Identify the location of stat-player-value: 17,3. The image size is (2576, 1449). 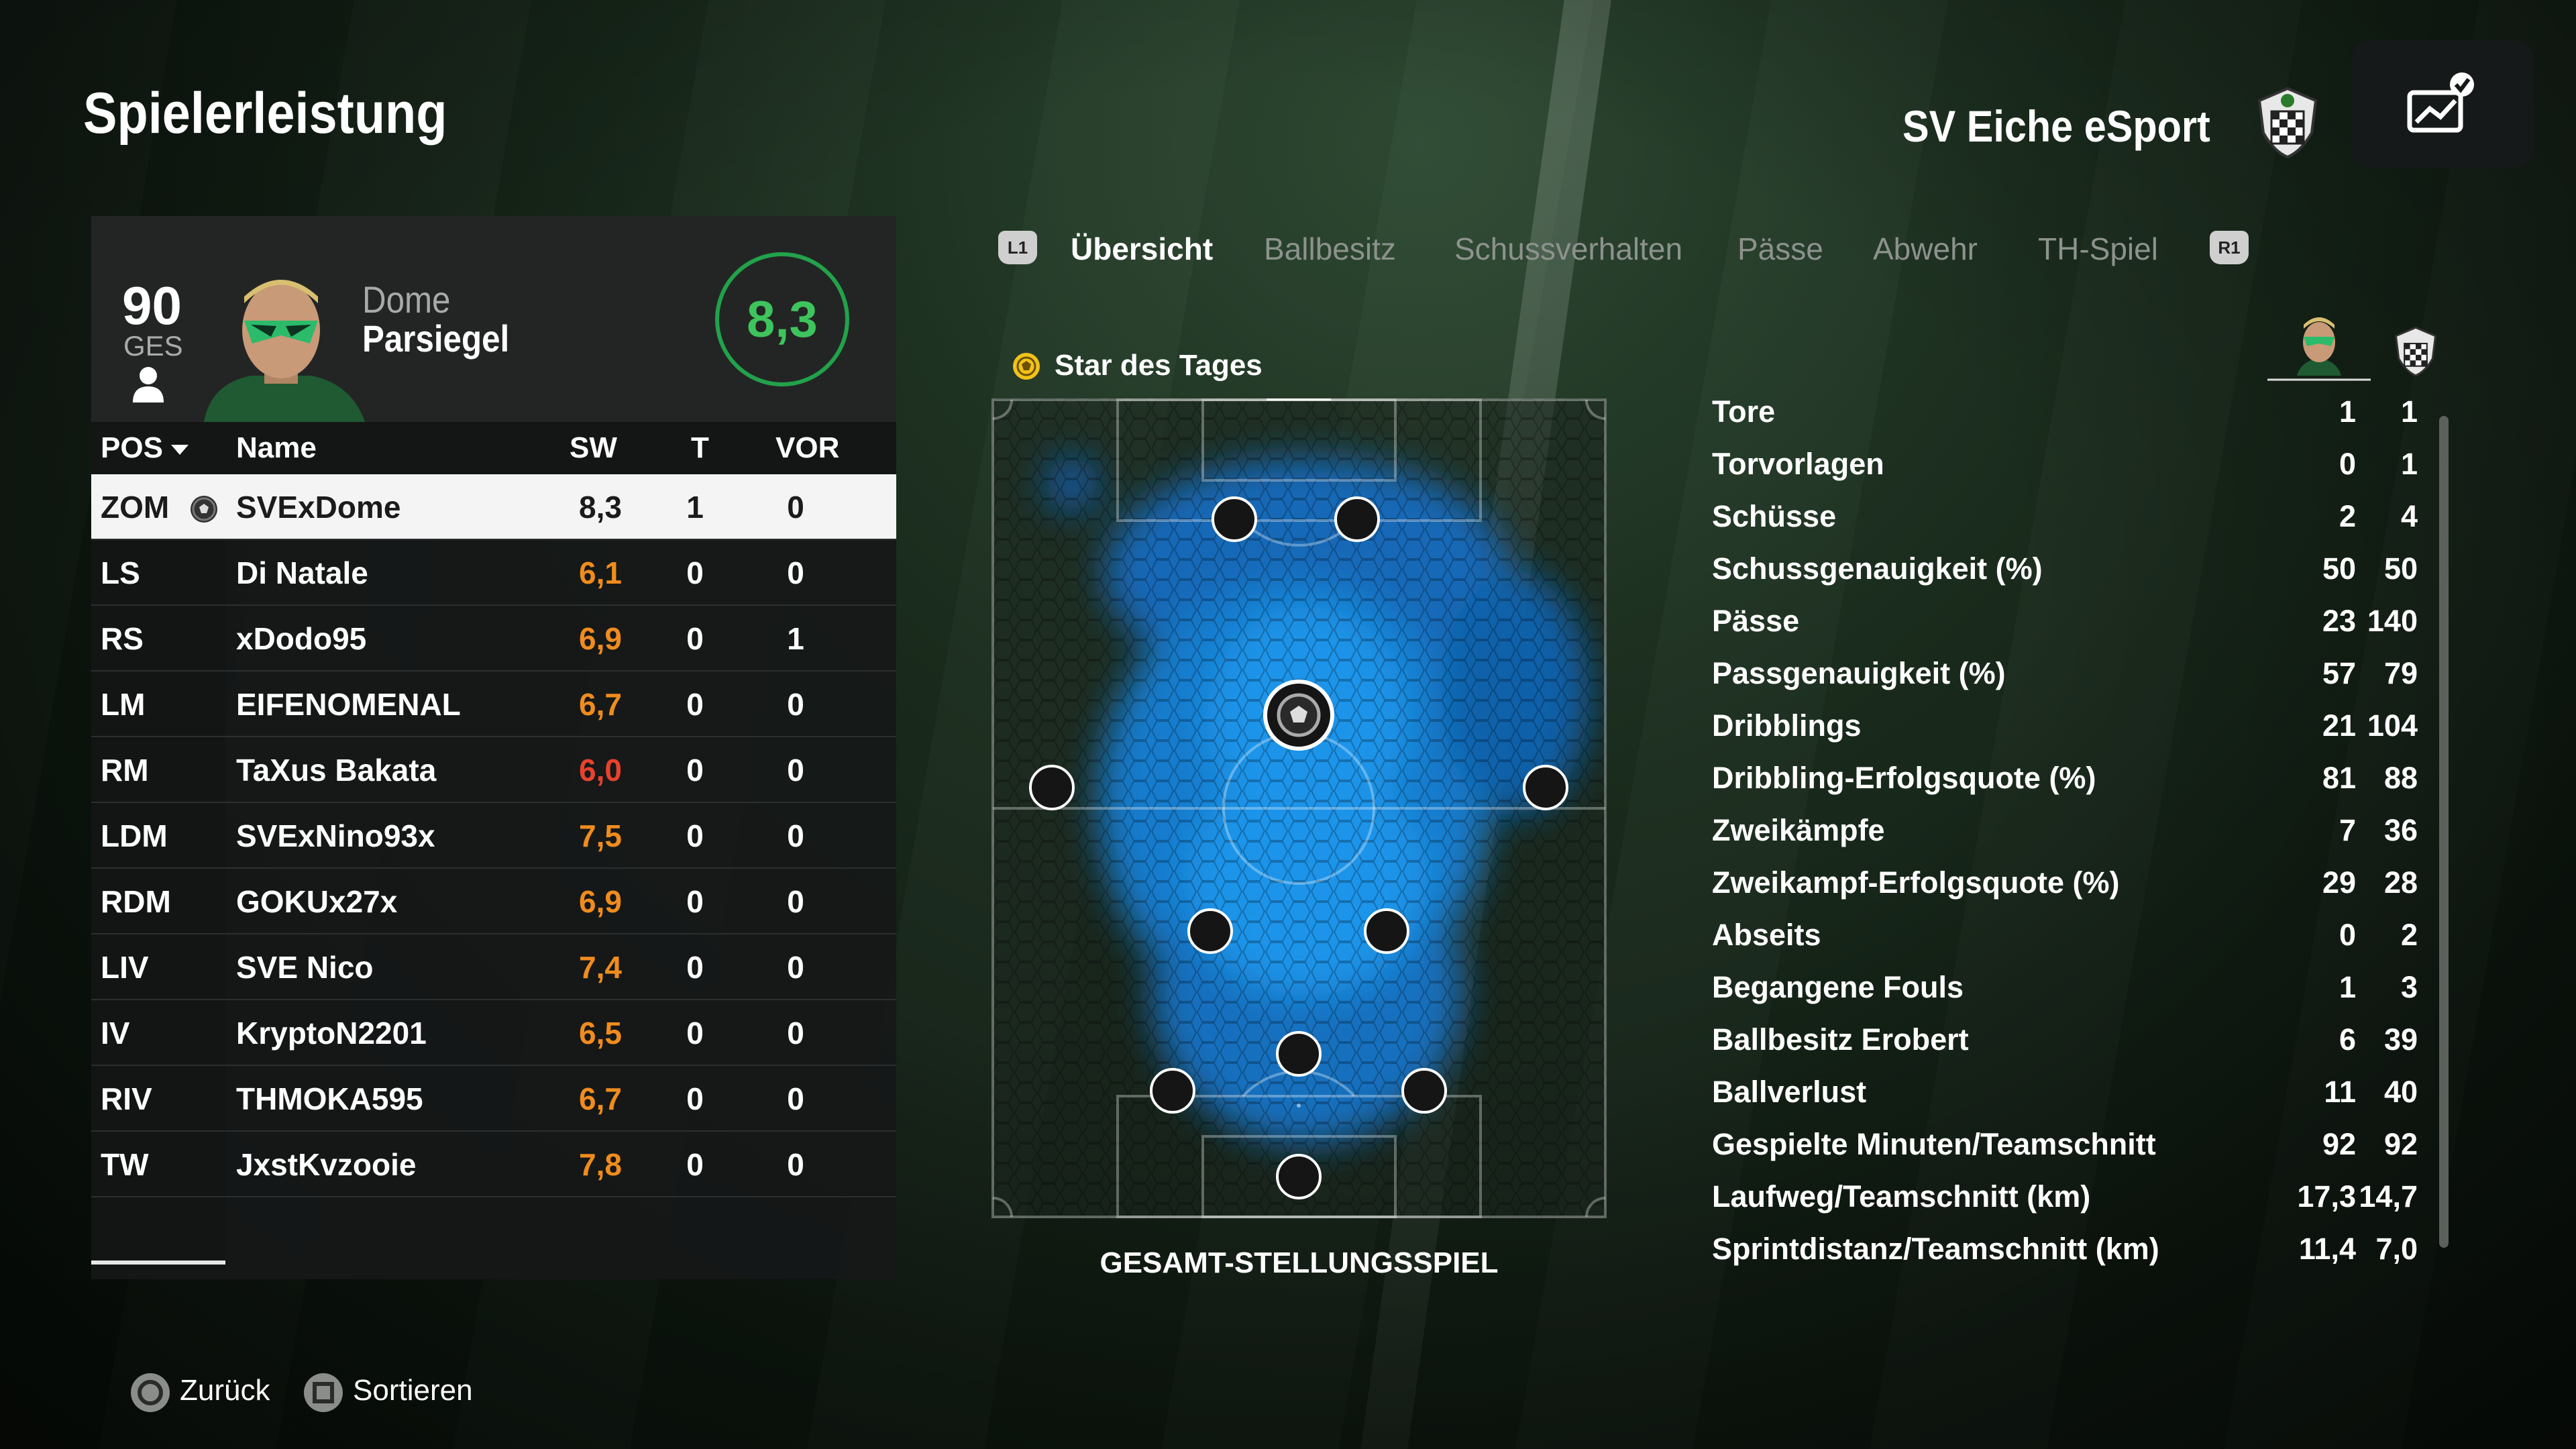
(2326, 1196).